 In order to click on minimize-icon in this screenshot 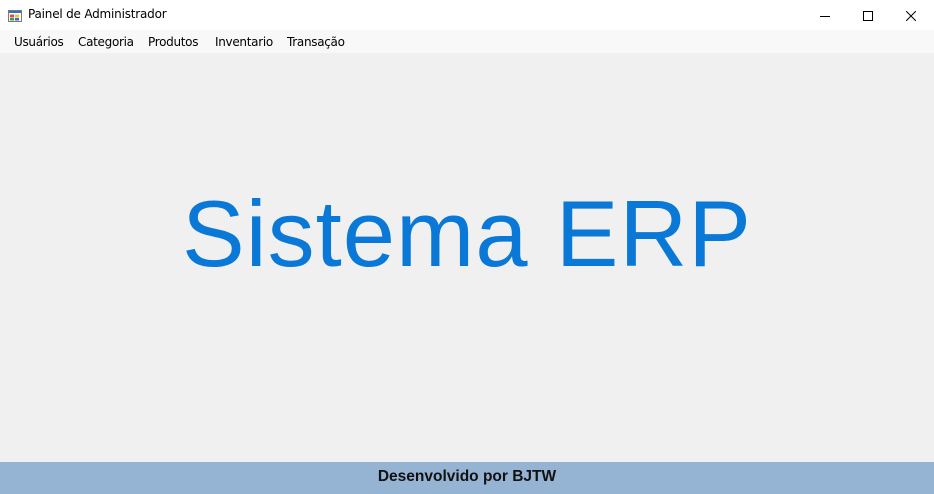, I will do `click(825, 15)`.